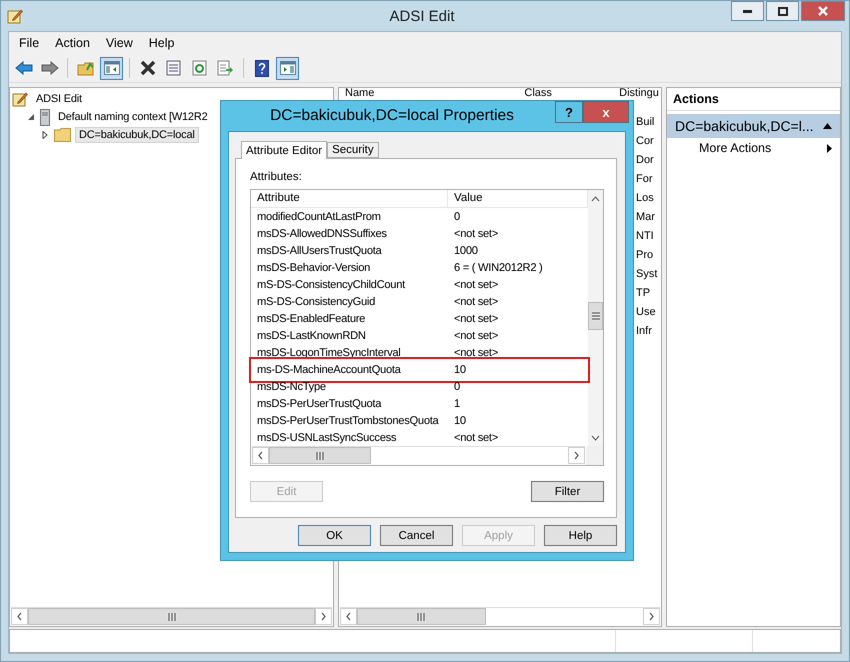 Image resolution: width=850 pixels, height=662 pixels. Describe the element at coordinates (331, 284) in the screenshot. I see `table-cell-text: mS-DS-ConsistencyChildCount` at that location.